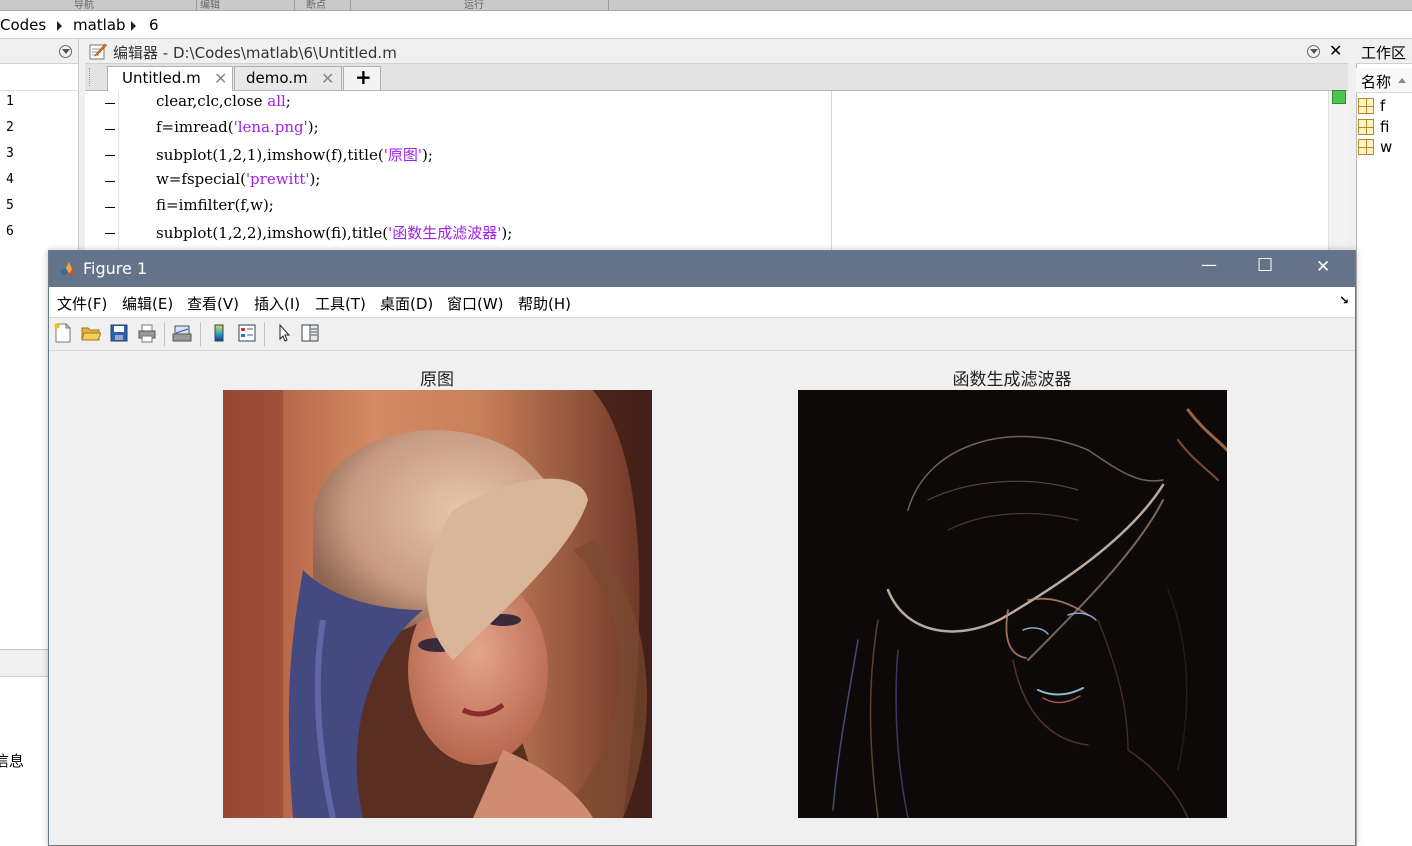 The width and height of the screenshot is (1412, 846). Describe the element at coordinates (716, 51) in the screenshot. I see `editor-titlebar: 编辑器 - D:\Codes\matlab\6\Untitled.m ✕` at that location.